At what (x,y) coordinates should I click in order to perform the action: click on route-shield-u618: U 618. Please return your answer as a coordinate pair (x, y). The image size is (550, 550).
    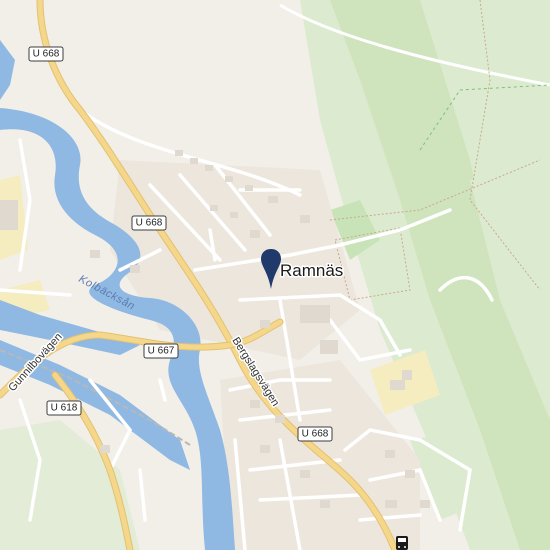
    Looking at the image, I should click on (64, 408).